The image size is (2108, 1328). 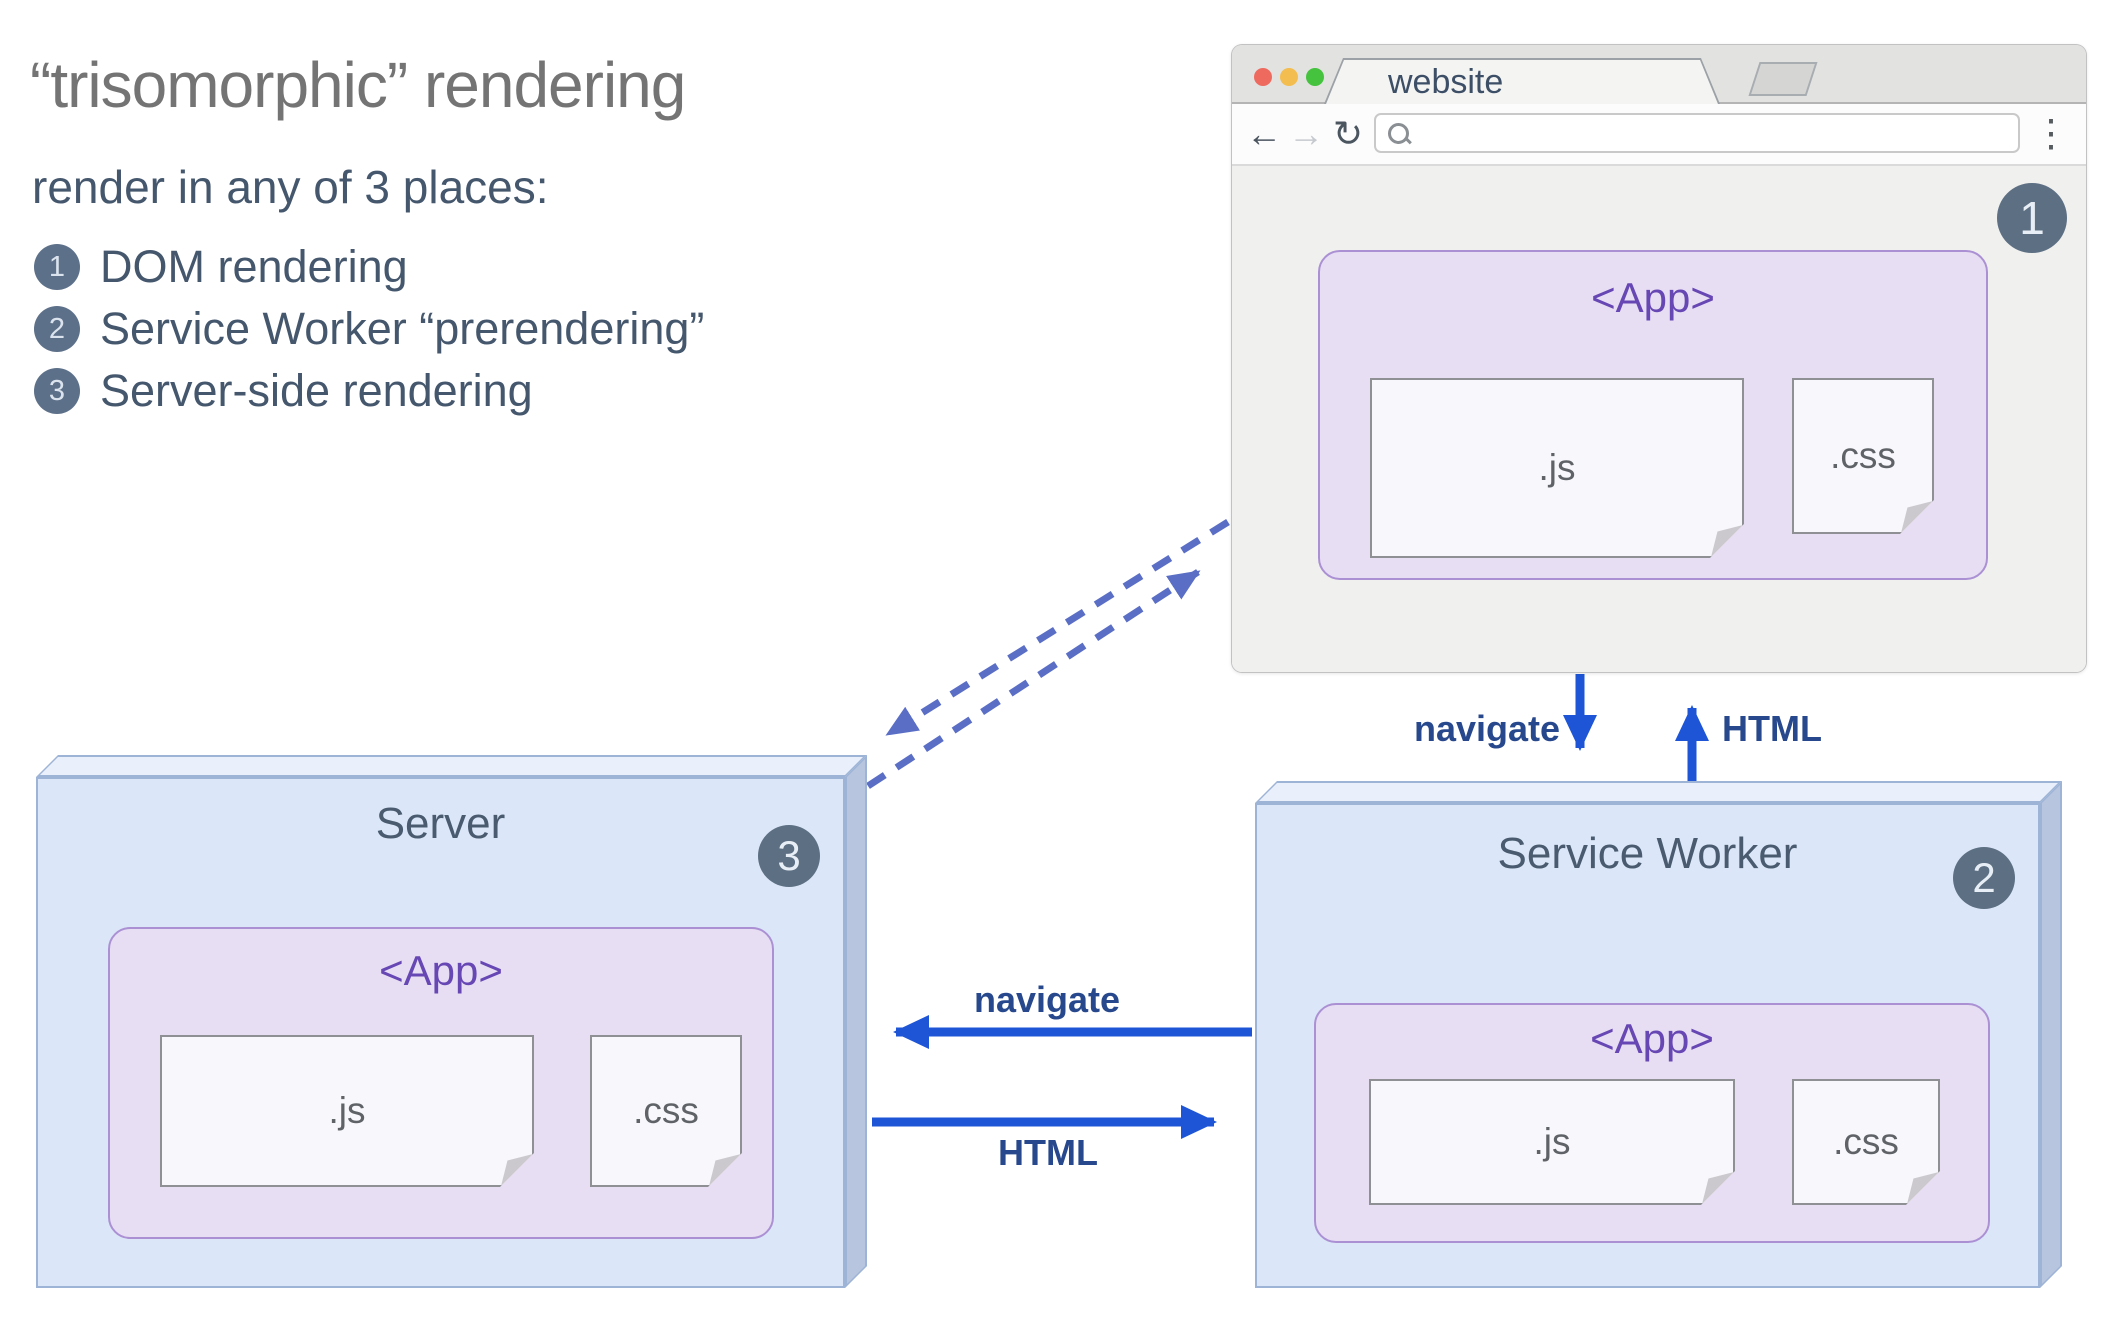 What do you see at coordinates (402, 328) in the screenshot?
I see `legend-label: Service Worker “prerendering”` at bounding box center [402, 328].